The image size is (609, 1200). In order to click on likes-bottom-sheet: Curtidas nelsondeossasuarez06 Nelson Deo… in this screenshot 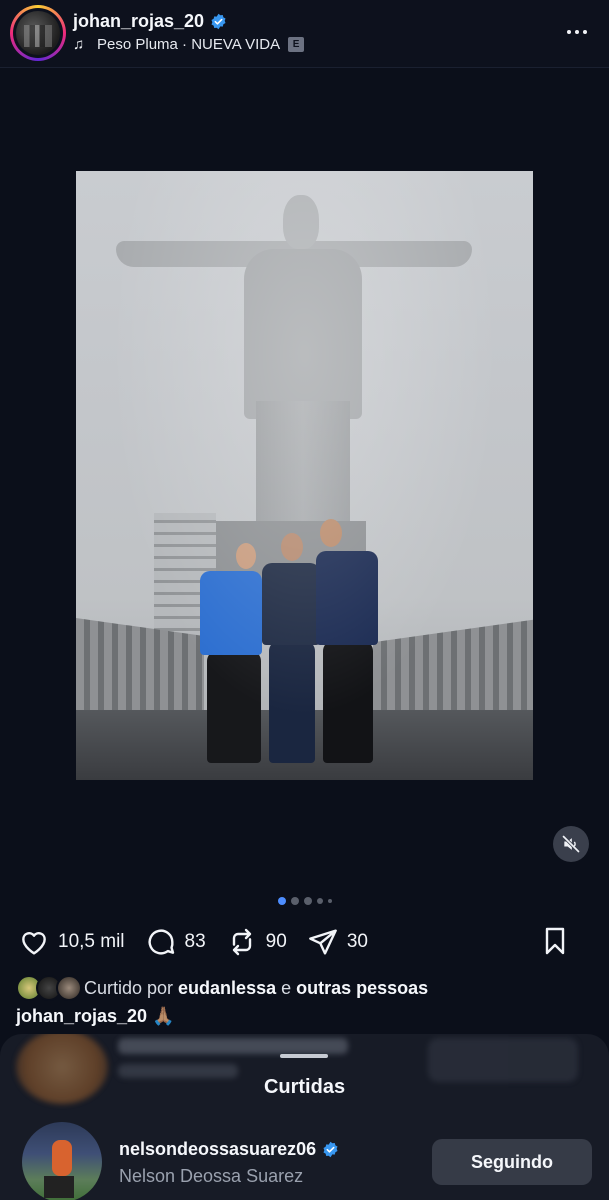, I will do `click(304, 1117)`.